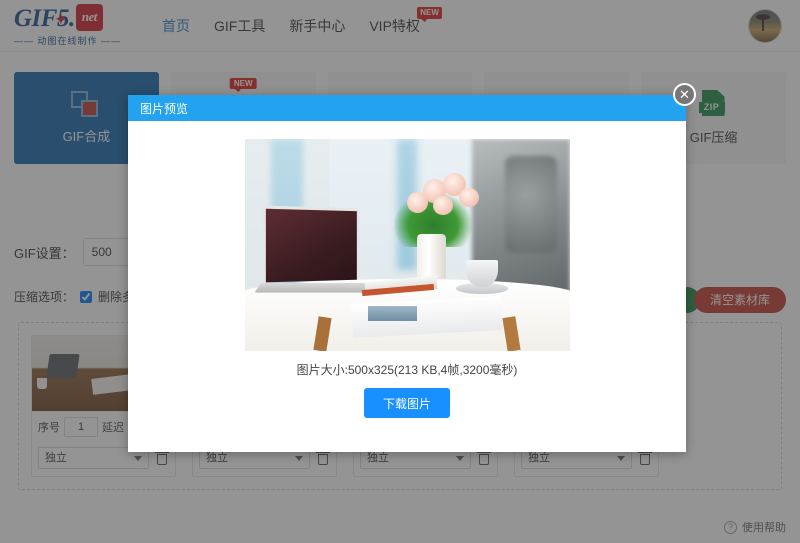 This screenshot has width=800, height=543. What do you see at coordinates (684, 94) in the screenshot?
I see `close-icon: ✕` at bounding box center [684, 94].